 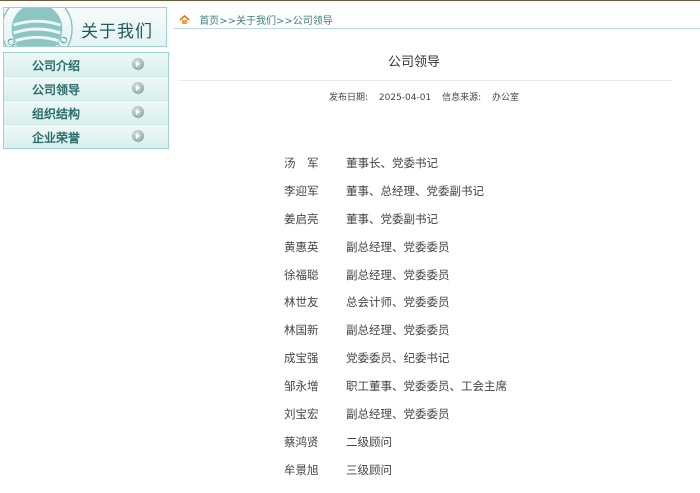 I want to click on breadcrumb-divider, so click(x=437, y=28).